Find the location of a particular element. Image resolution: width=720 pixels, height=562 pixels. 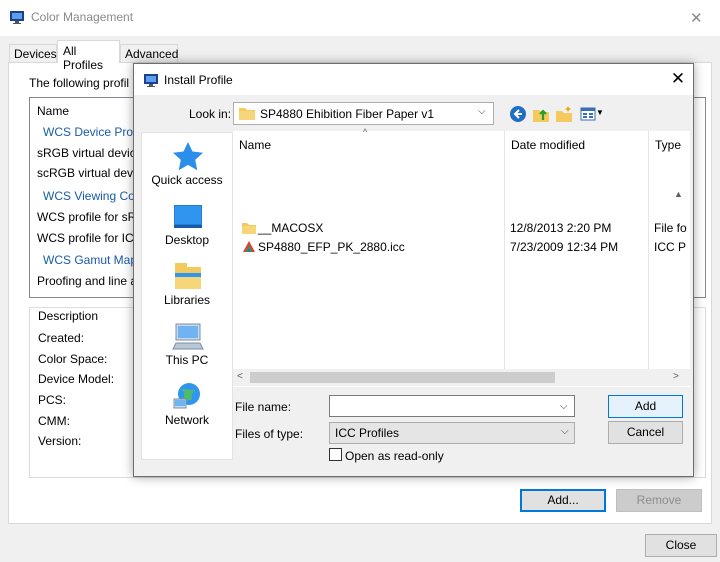

computer-icon is located at coordinates (188, 336).